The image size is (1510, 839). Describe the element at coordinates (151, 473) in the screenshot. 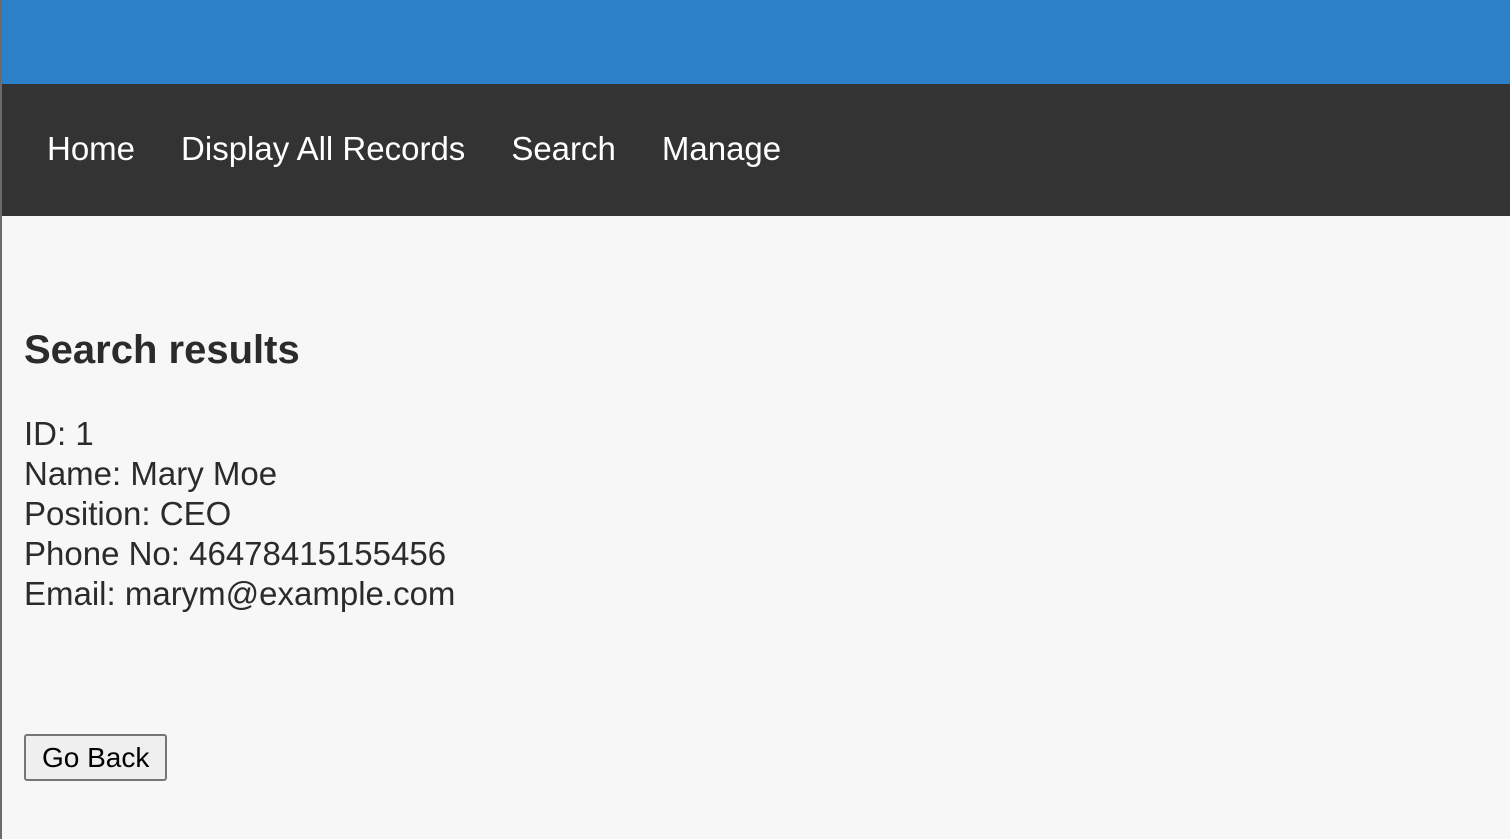

I see `record-name: Name: Mary Moe` at that location.